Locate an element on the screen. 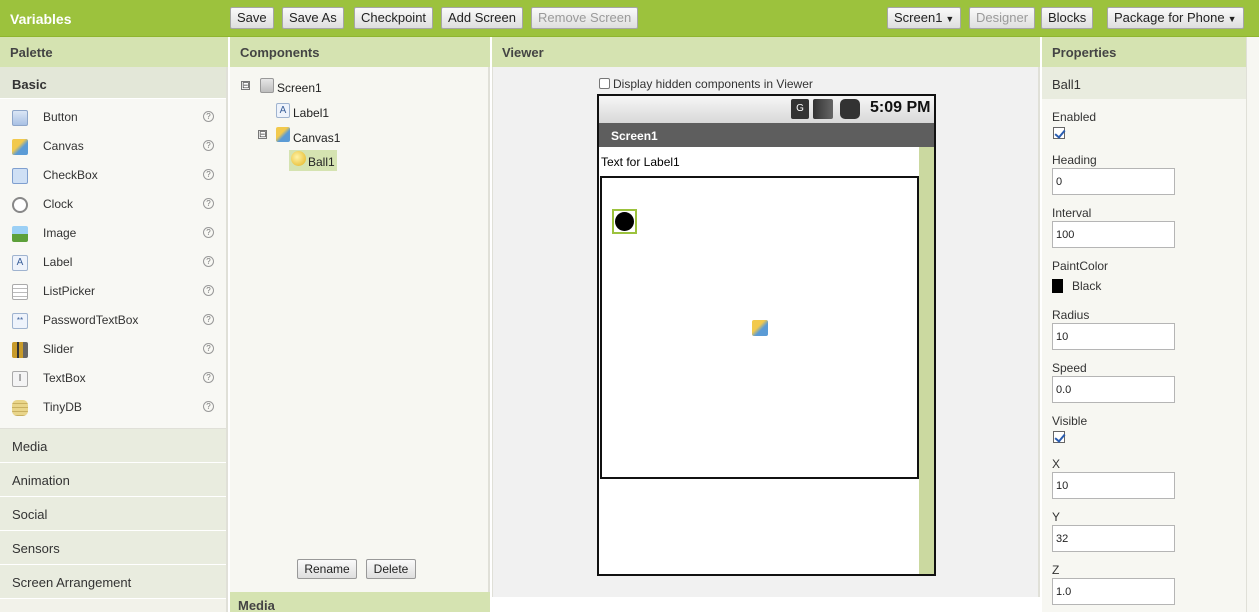 The width and height of the screenshot is (1259, 613). x-field: 10 is located at coordinates (1113, 485).